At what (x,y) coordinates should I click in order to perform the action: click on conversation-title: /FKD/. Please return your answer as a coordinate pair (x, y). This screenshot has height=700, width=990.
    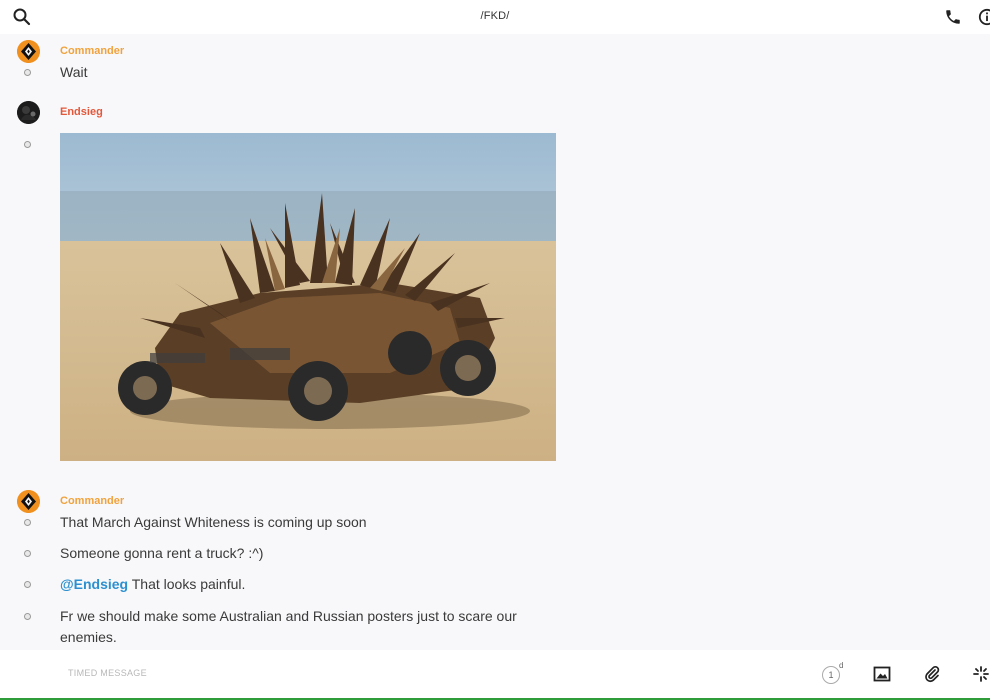
    Looking at the image, I should click on (495, 16).